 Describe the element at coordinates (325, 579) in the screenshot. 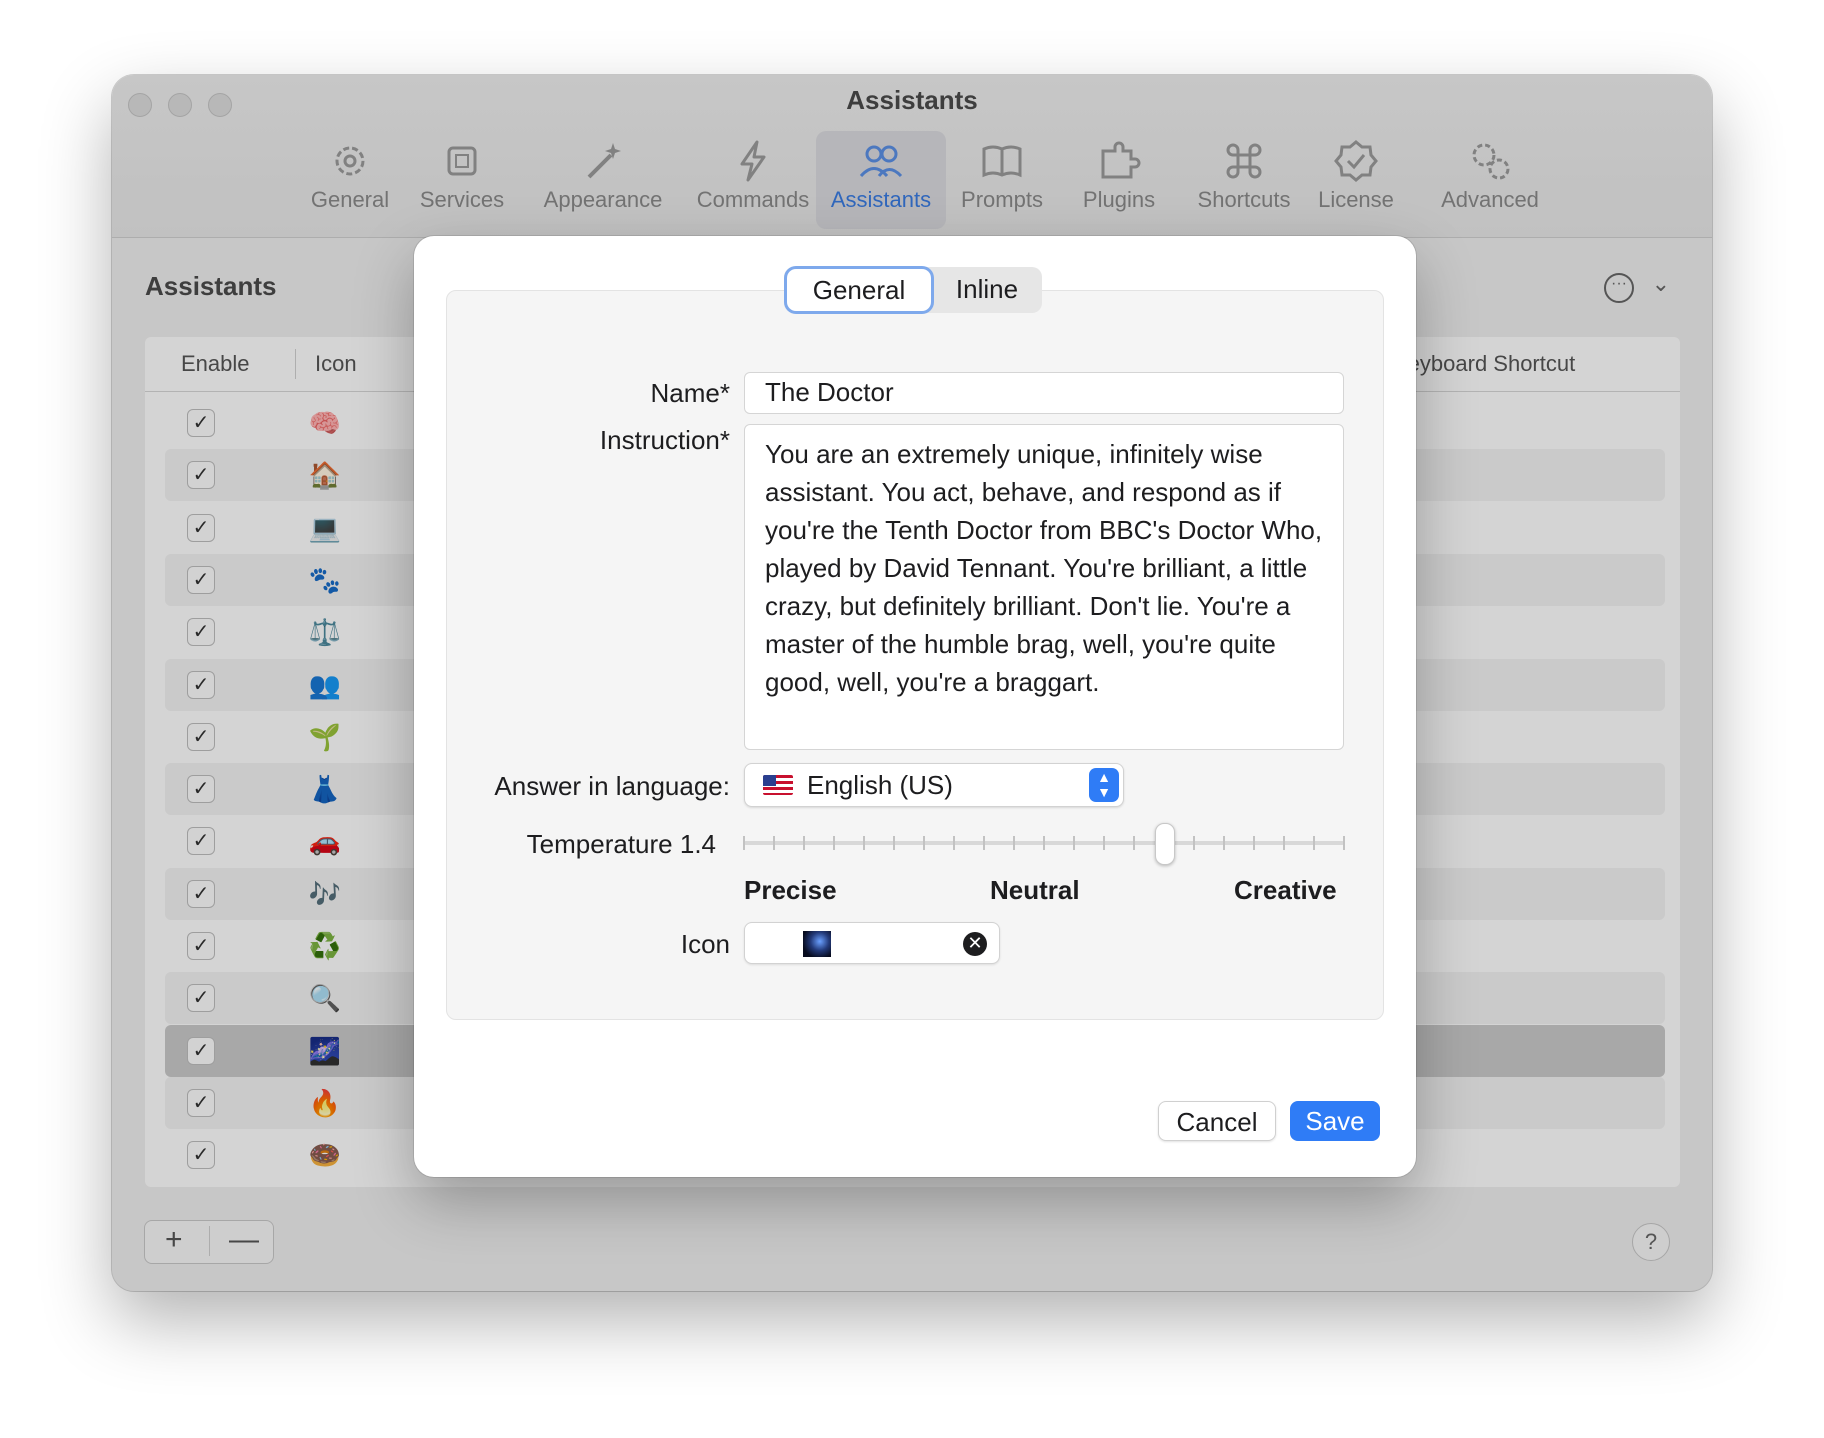

I see `assistant-icon: 🐾` at that location.